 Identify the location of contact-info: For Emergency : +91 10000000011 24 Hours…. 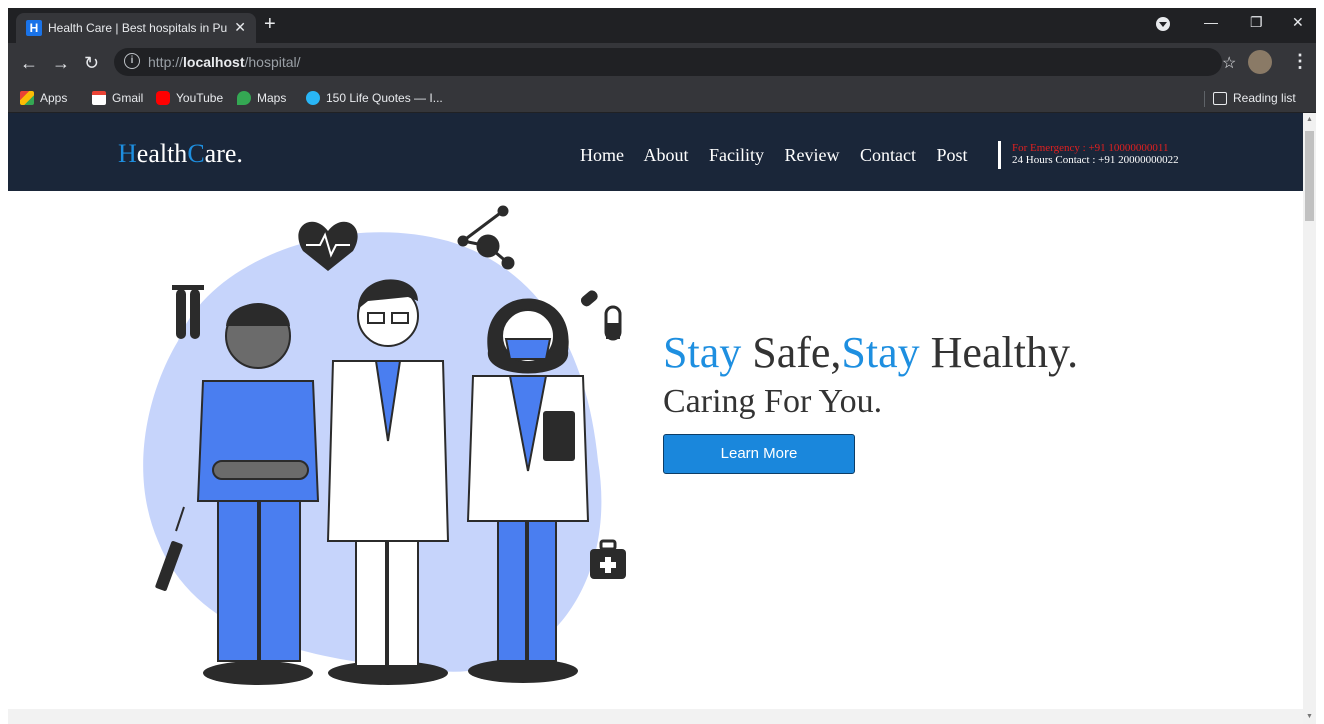
(1095, 154).